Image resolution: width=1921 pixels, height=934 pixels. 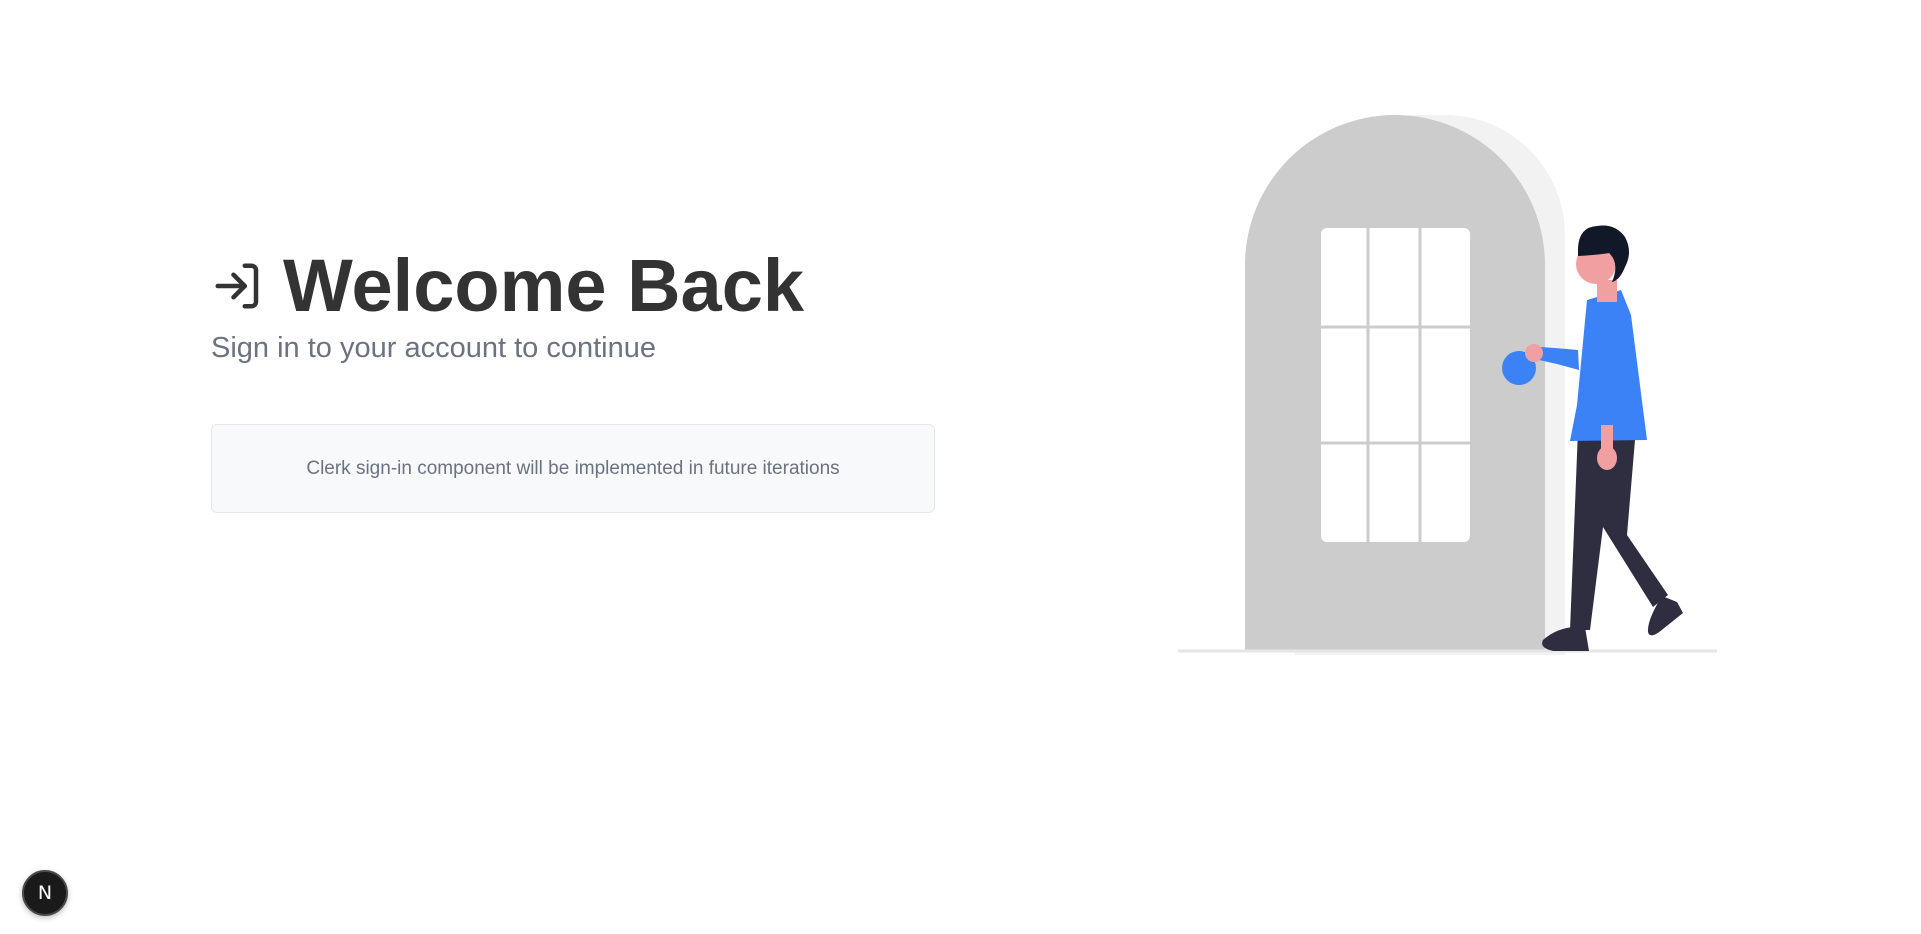 What do you see at coordinates (1608, 365) in the screenshot?
I see `person-torso` at bounding box center [1608, 365].